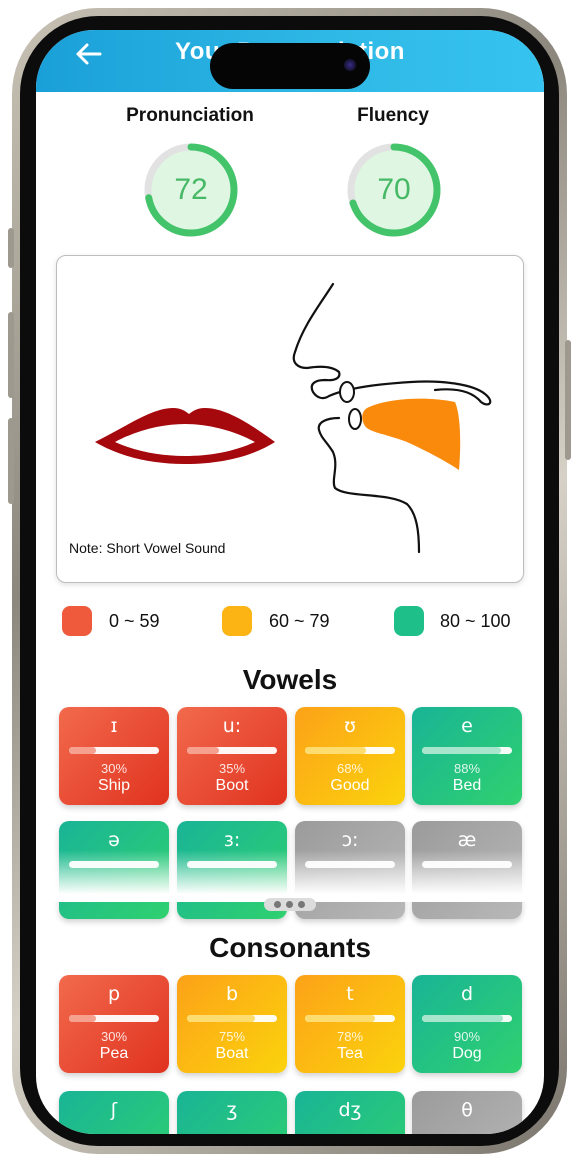  I want to click on consonant-tile-dog: d 90% Dog, so click(467, 1024).